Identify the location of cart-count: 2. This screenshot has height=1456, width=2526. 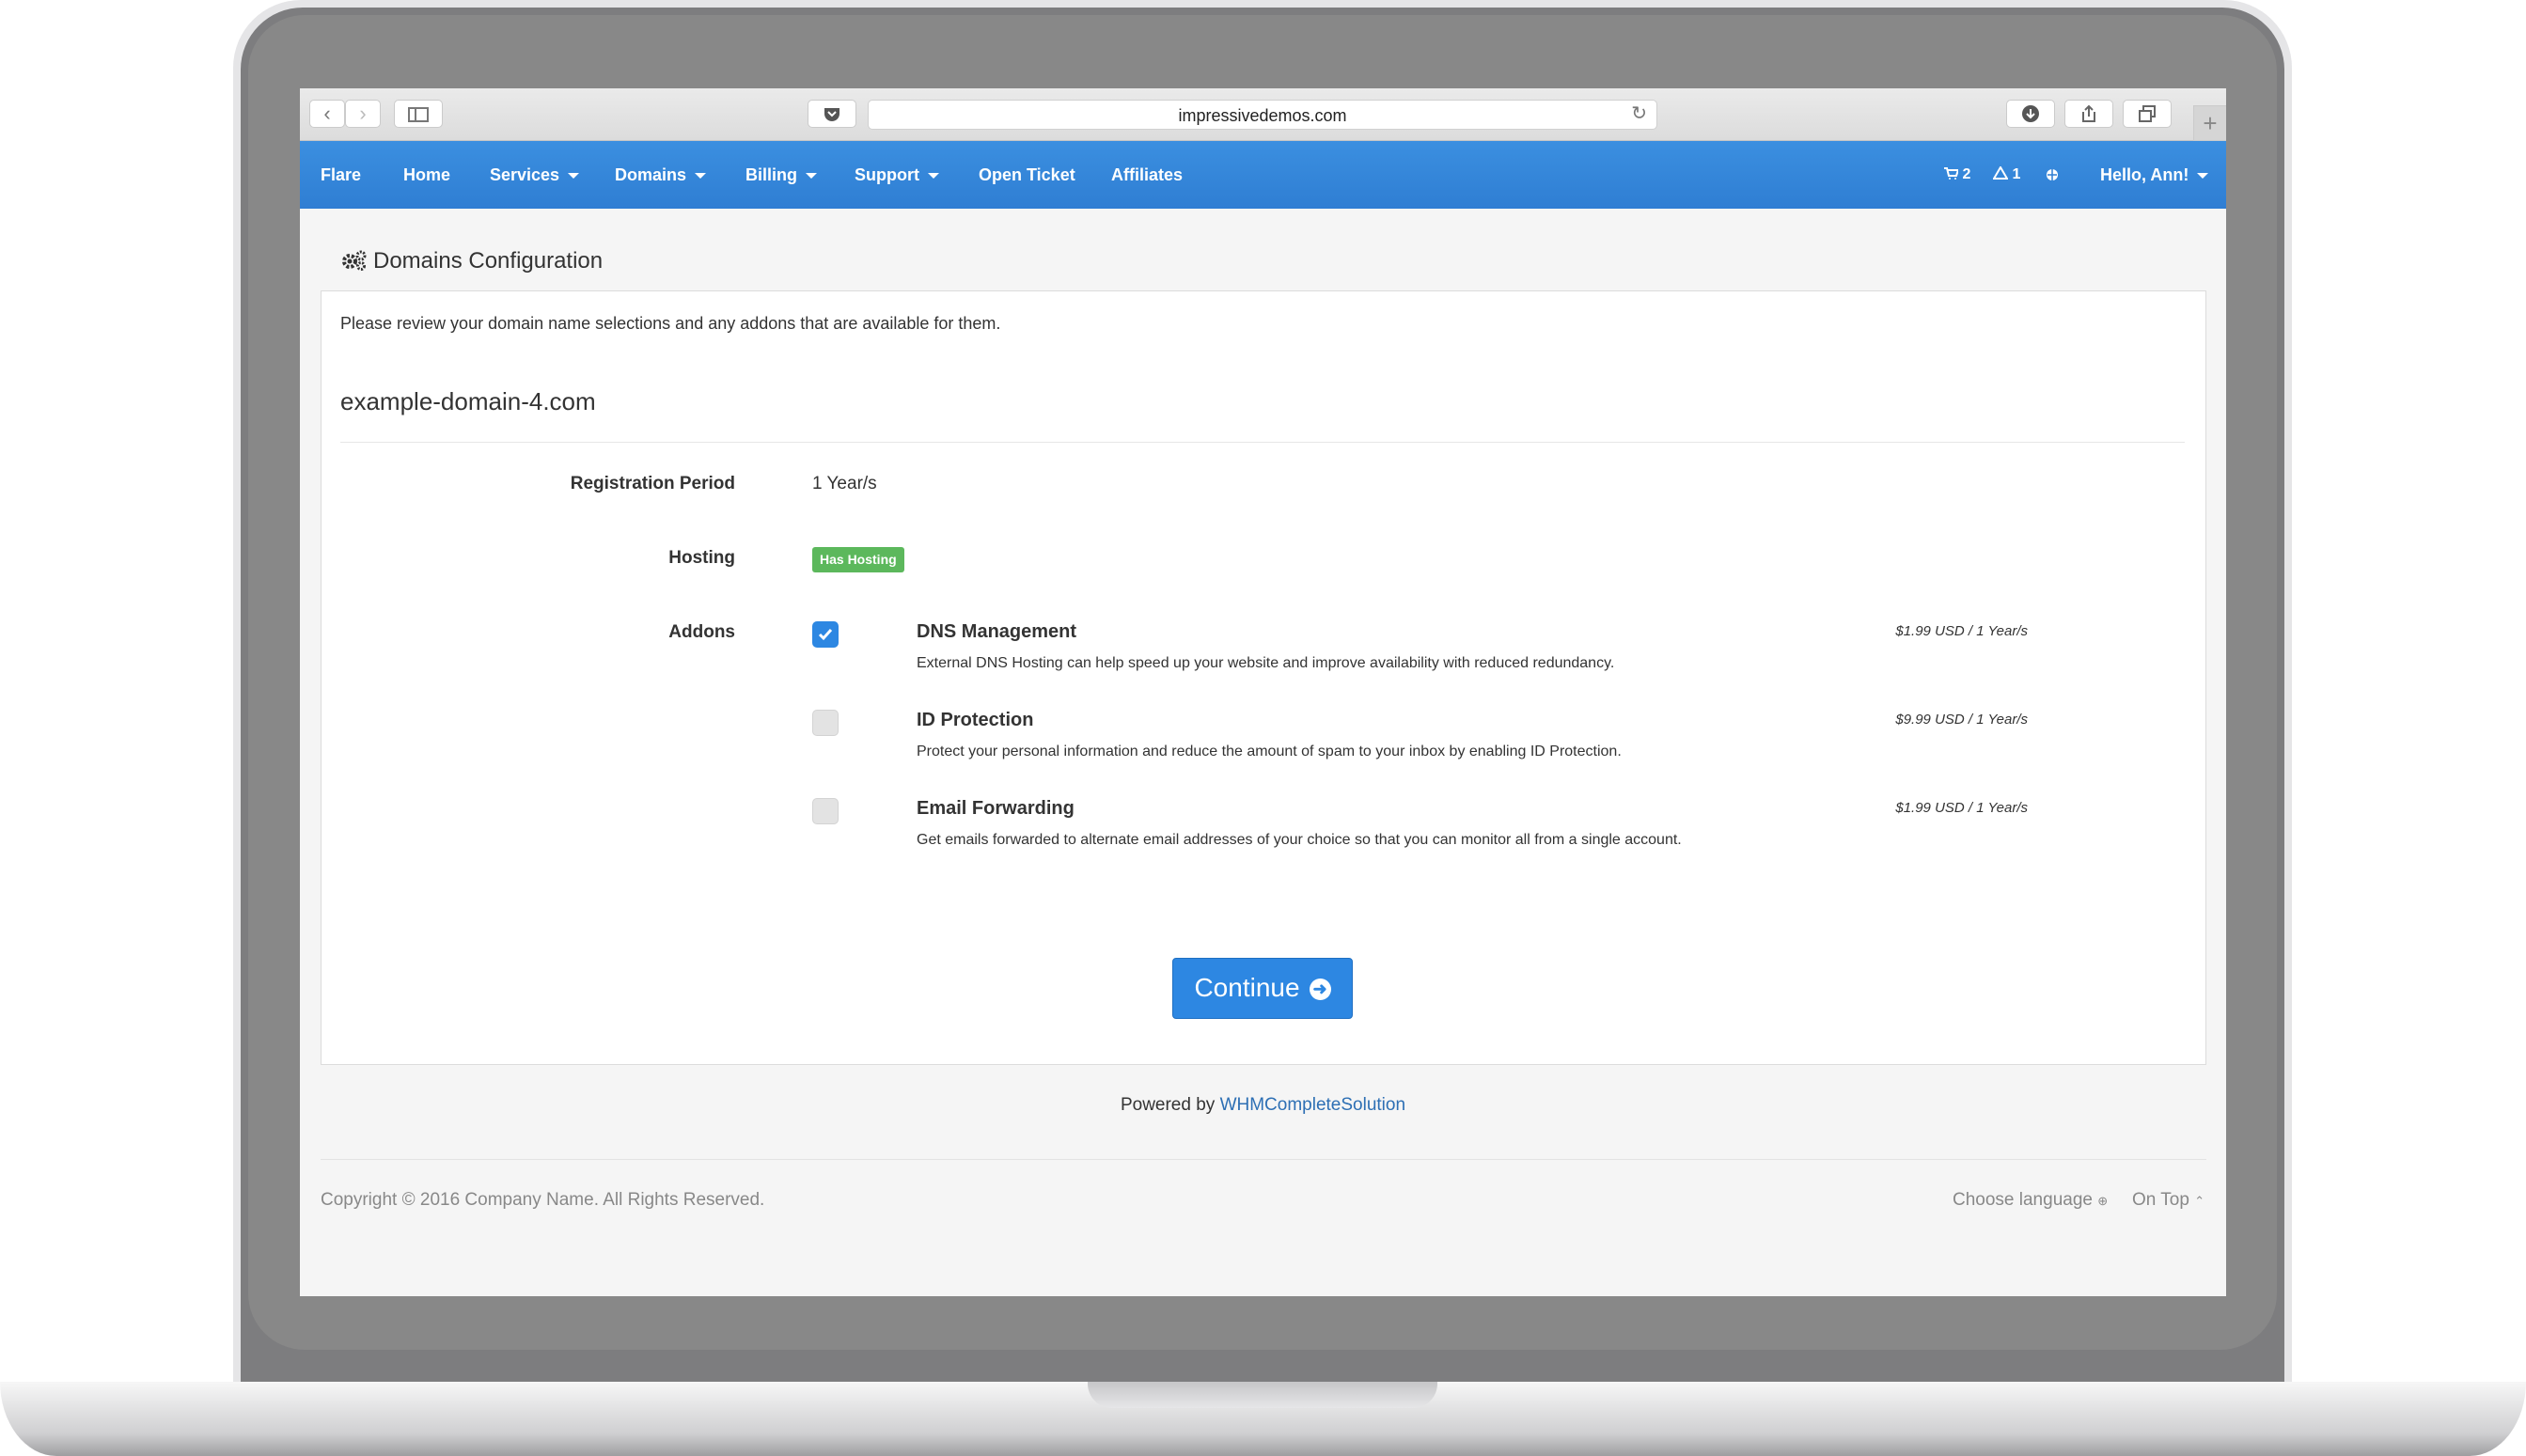
(1966, 174).